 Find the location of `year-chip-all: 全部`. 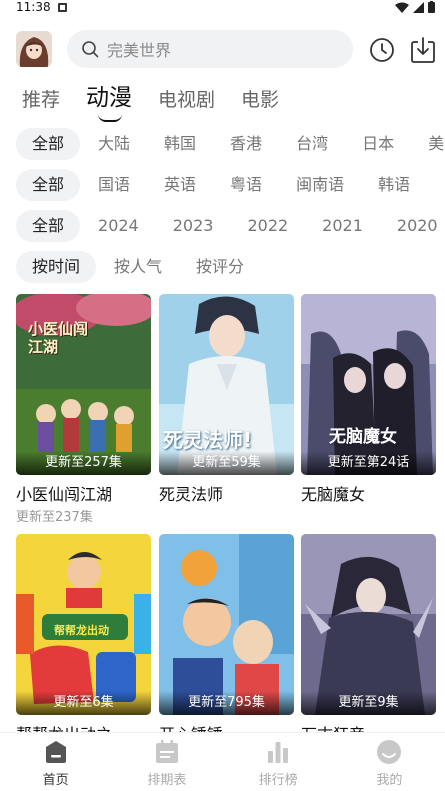

year-chip-all: 全部 is located at coordinates (48, 226).